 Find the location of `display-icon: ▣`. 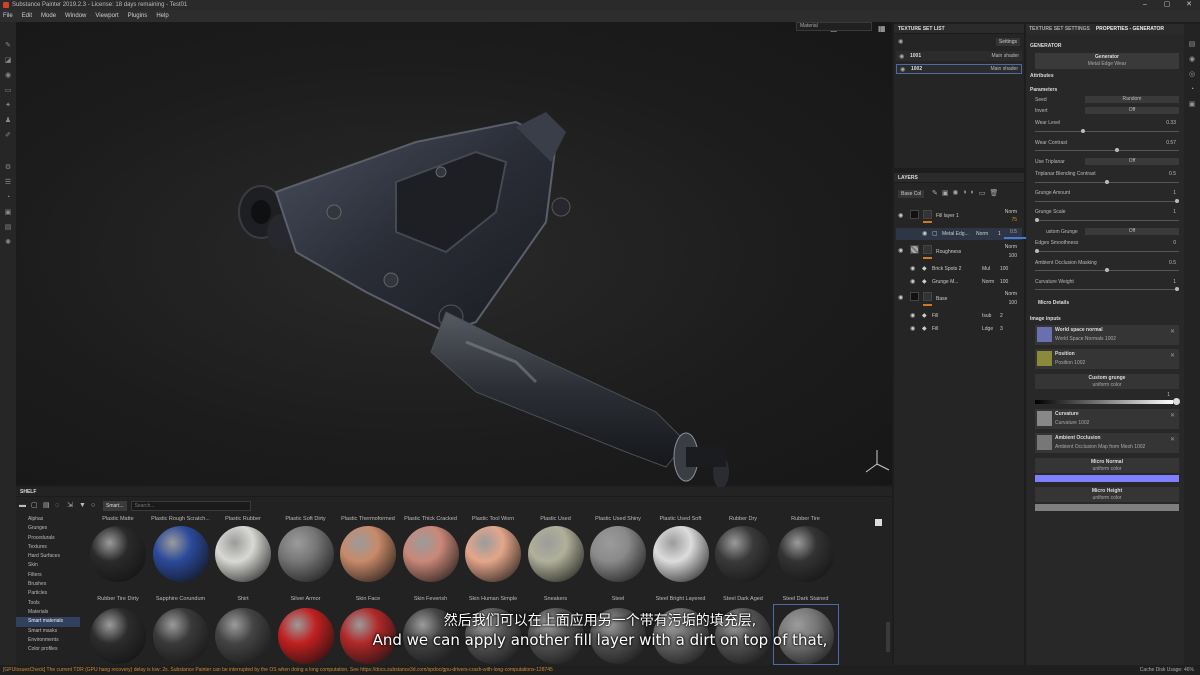

display-icon: ▣ is located at coordinates (8, 213).